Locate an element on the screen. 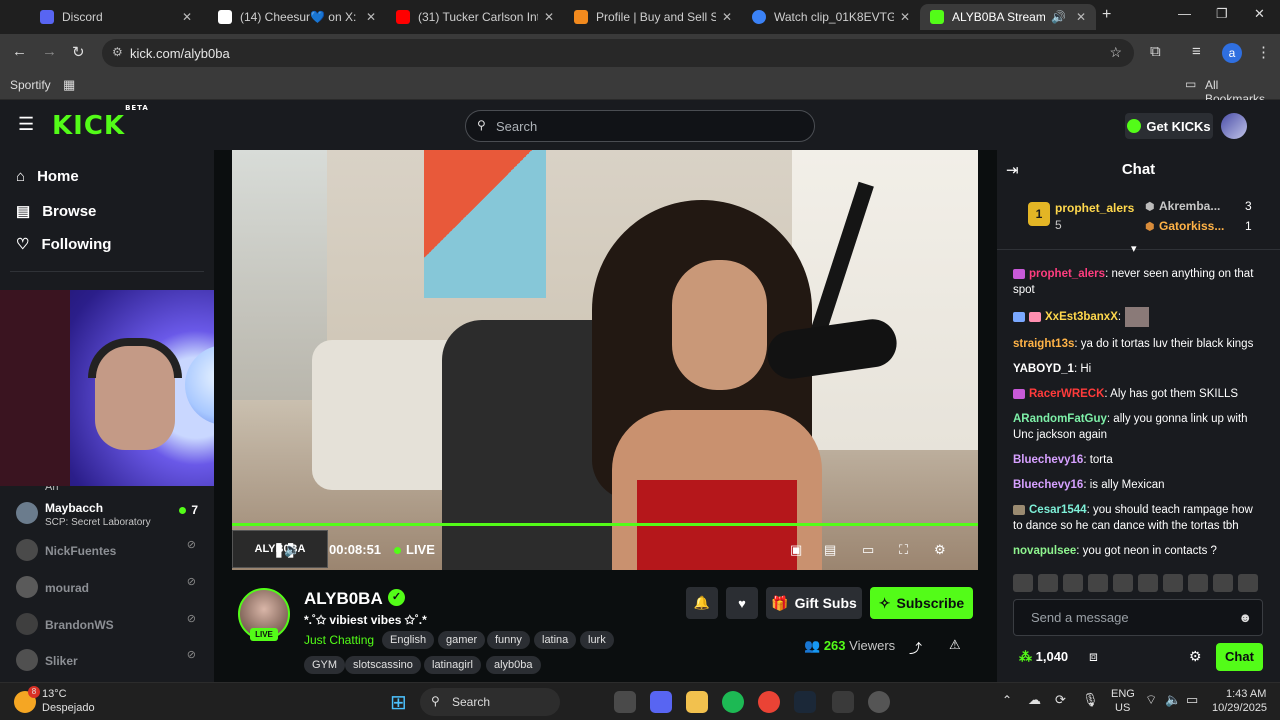  sidebar-item-following: ♡ Following is located at coordinates (63, 244).